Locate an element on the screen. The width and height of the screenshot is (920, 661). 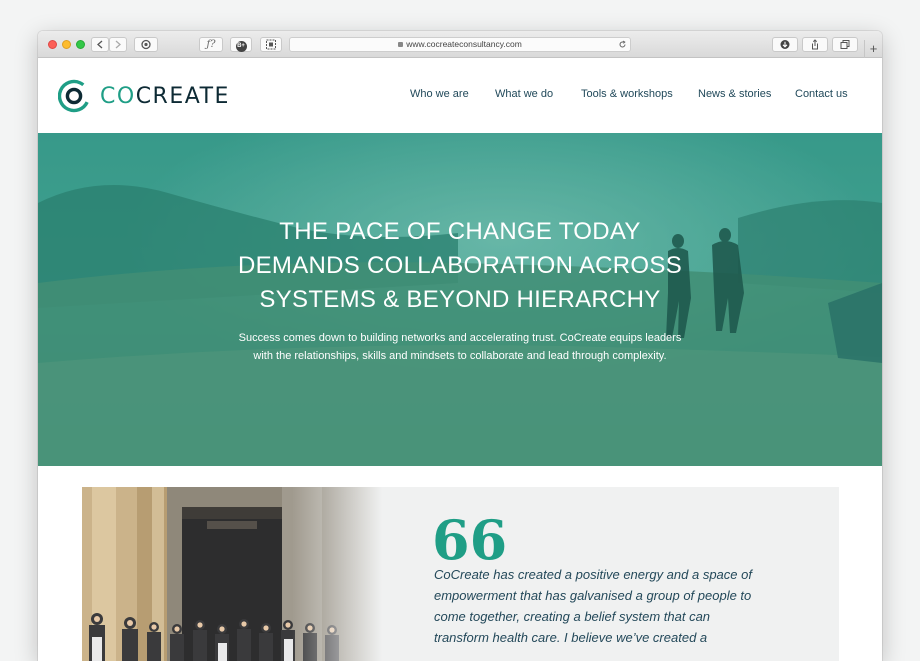
forward-button is located at coordinates (118, 44).